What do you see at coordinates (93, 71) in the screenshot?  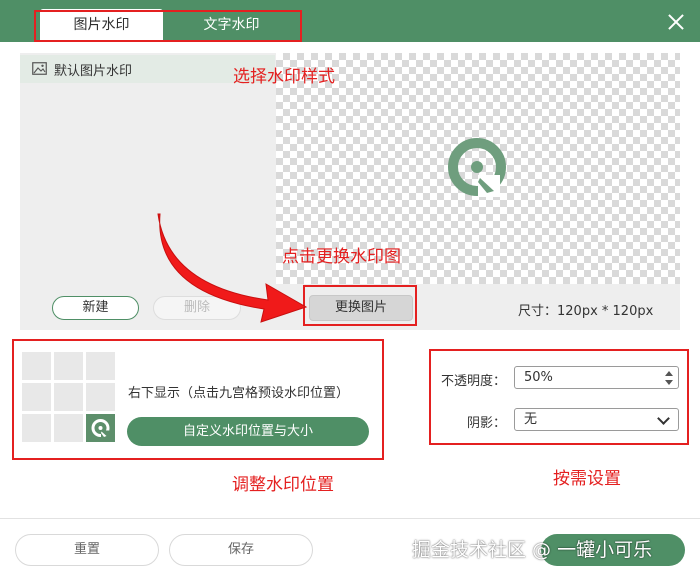 I see `list-item-label: 默认图片水印` at bounding box center [93, 71].